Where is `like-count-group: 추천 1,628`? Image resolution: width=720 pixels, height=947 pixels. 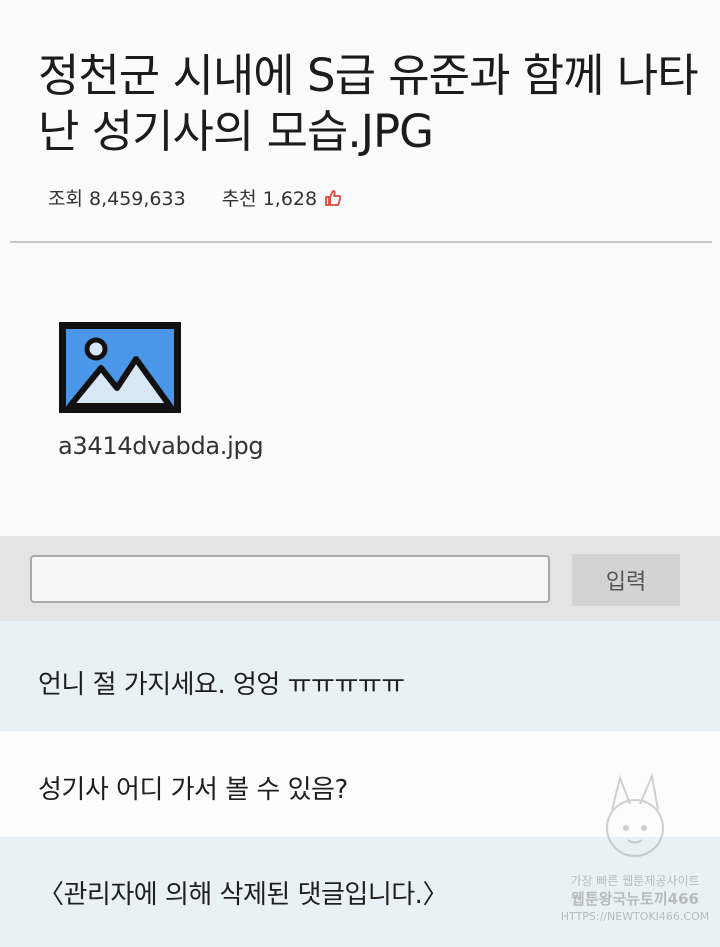 like-count-group: 추천 1,628 is located at coordinates (282, 197).